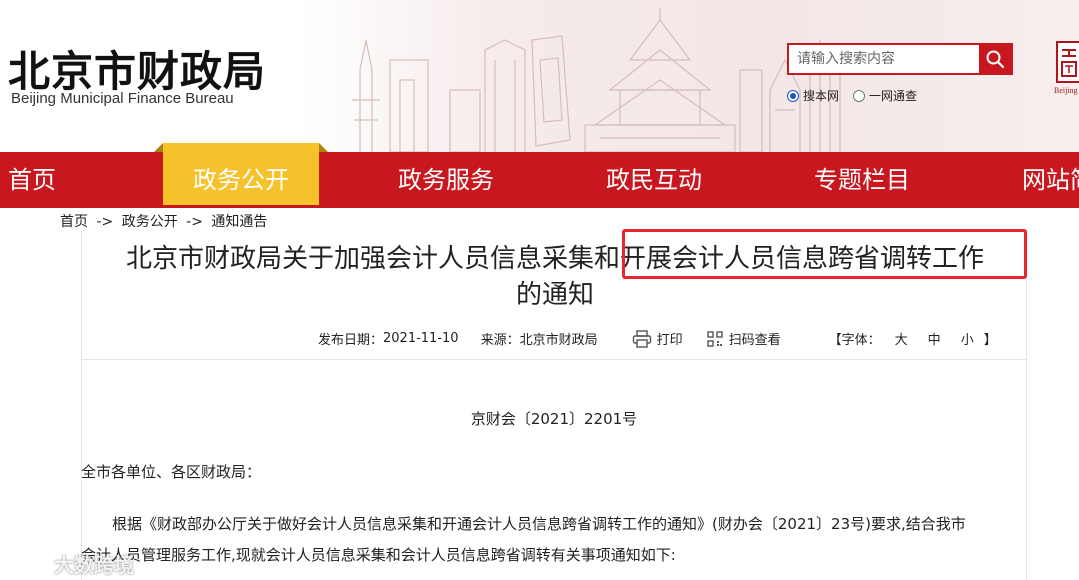  What do you see at coordinates (1066, 90) in the screenshot?
I see `seal-caption: Beijing` at bounding box center [1066, 90].